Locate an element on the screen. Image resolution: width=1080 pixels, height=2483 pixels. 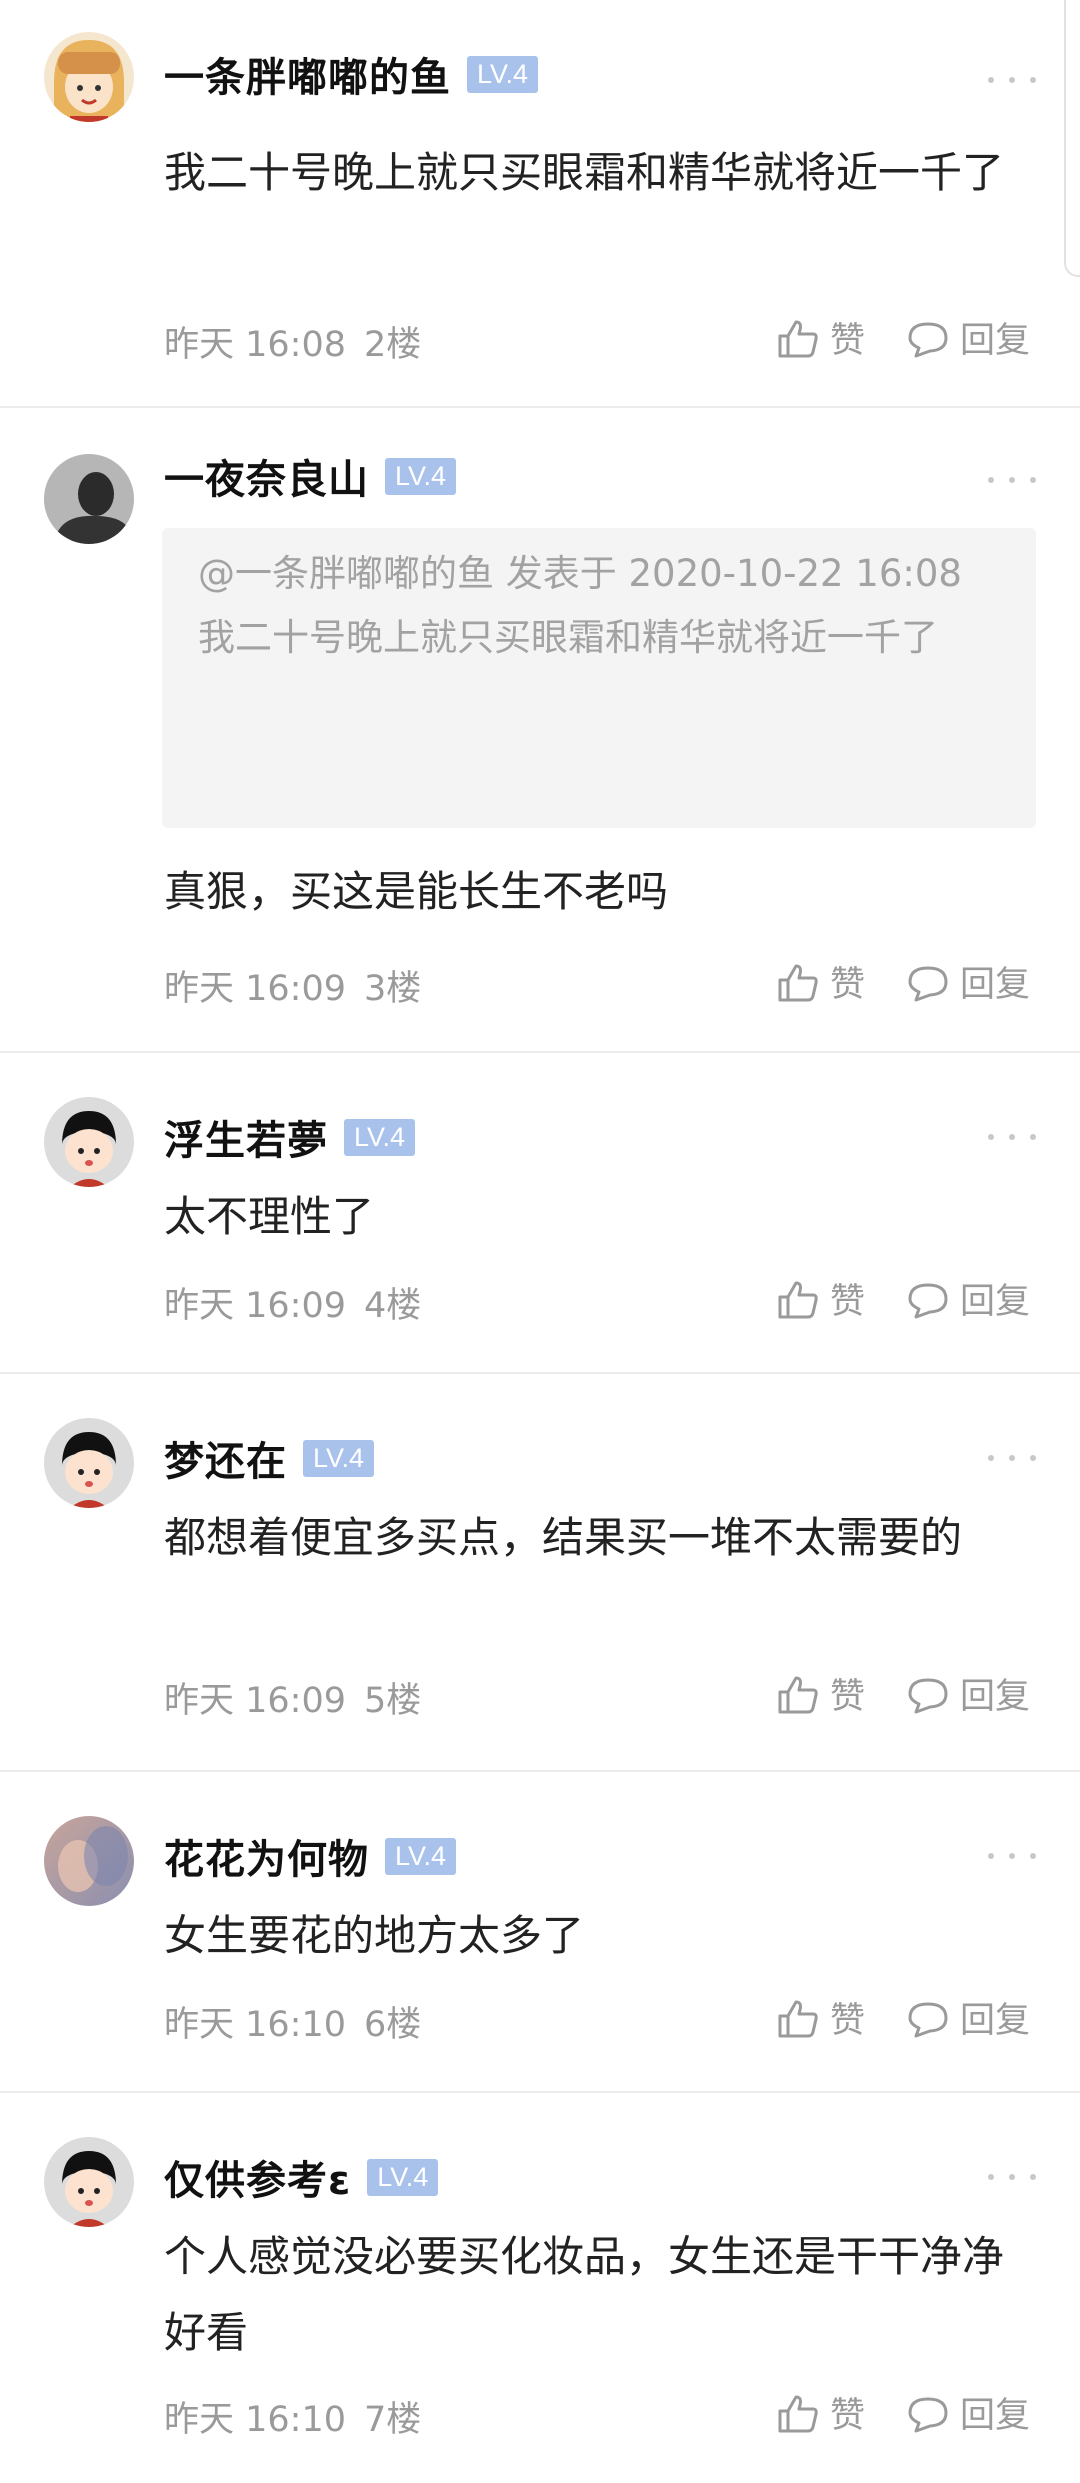
username: 仅供参考ε is located at coordinates (257, 2177).